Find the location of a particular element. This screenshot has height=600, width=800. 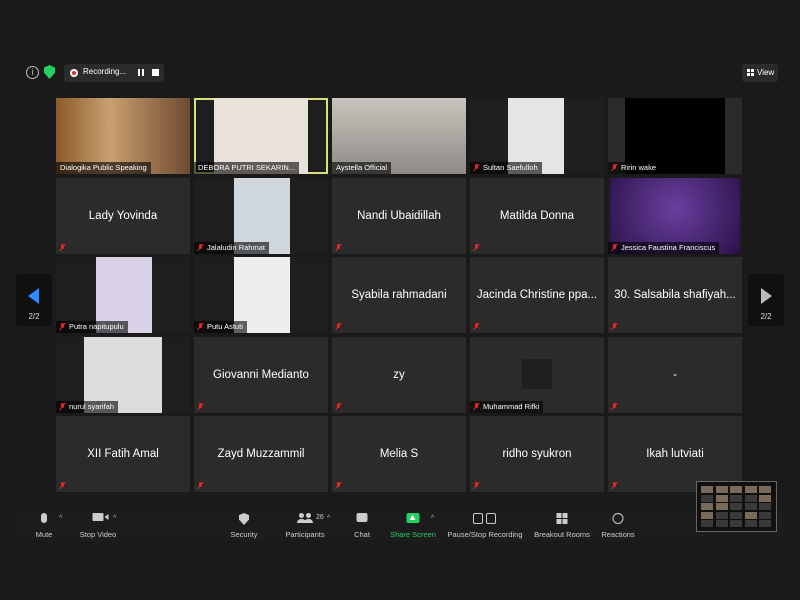

share-options-chevron-icon: ^ is located at coordinates (432, 518).